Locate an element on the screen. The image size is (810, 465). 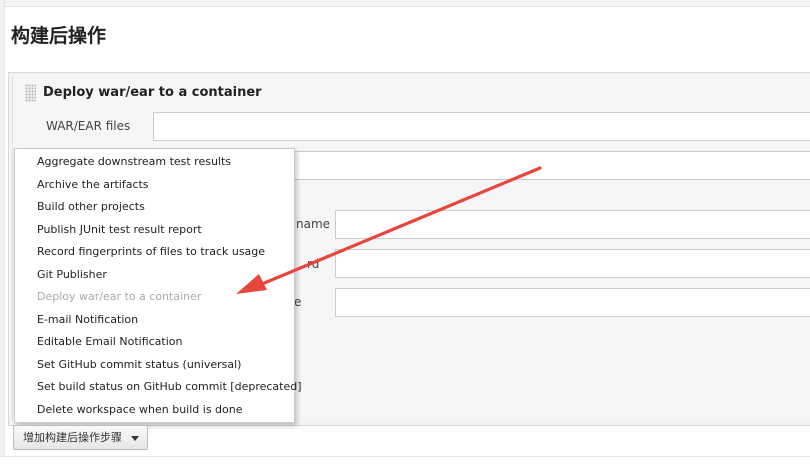
annotation-arrow is located at coordinates (389, 230).